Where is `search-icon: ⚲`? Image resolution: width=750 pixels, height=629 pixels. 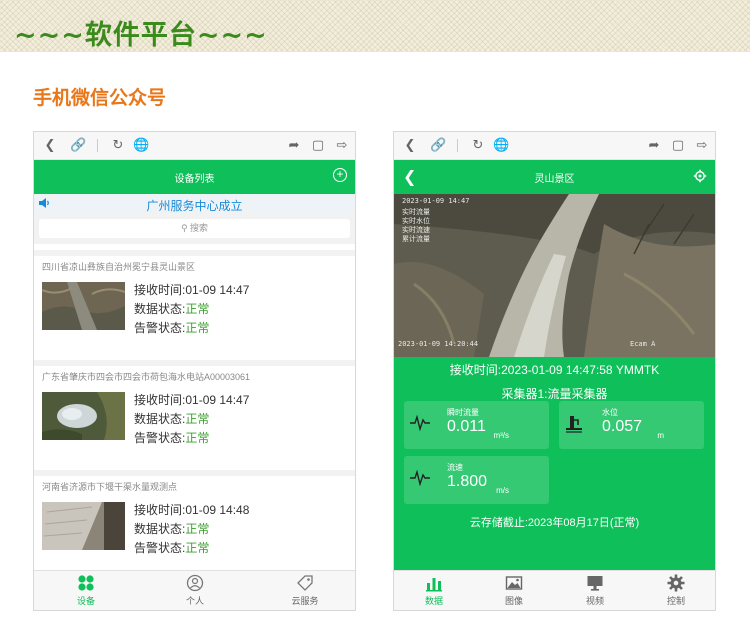 search-icon: ⚲ is located at coordinates (184, 228).